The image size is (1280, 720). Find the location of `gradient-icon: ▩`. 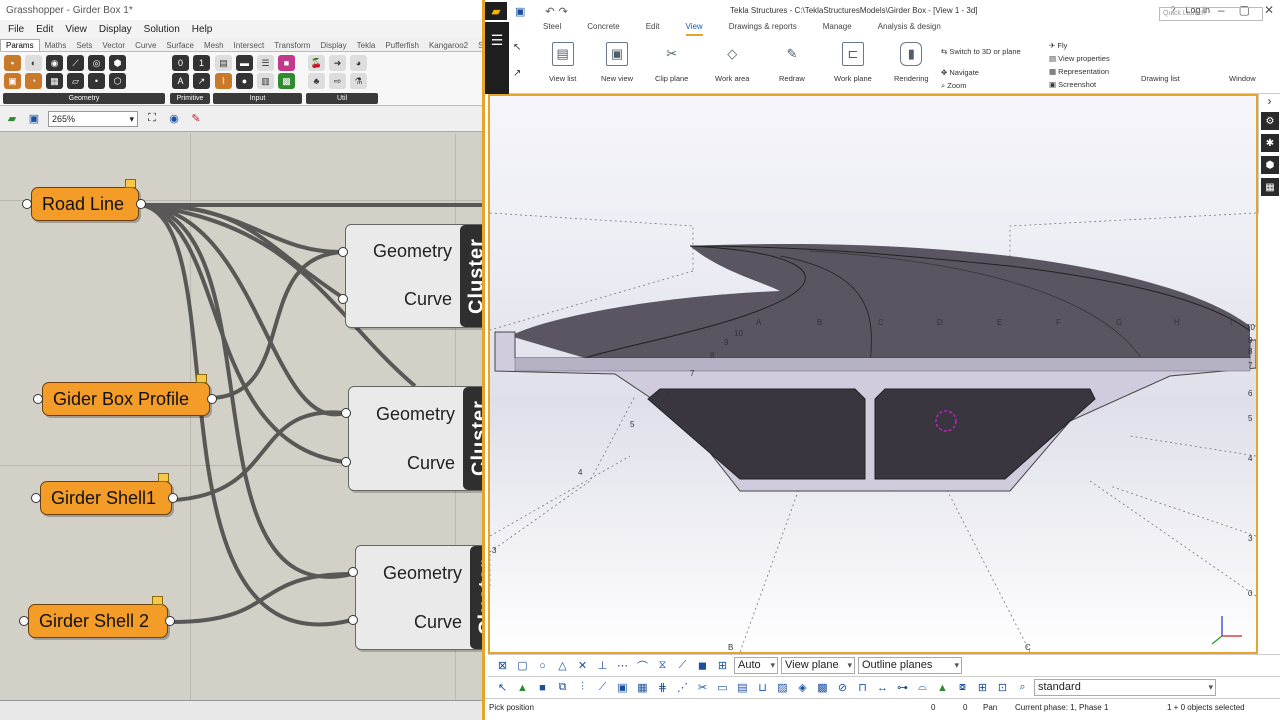

gradient-icon: ▩ is located at coordinates (286, 81).